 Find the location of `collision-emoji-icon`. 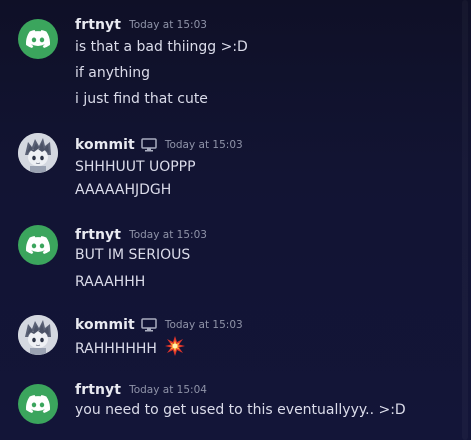

collision-emoji-icon is located at coordinates (175, 349).